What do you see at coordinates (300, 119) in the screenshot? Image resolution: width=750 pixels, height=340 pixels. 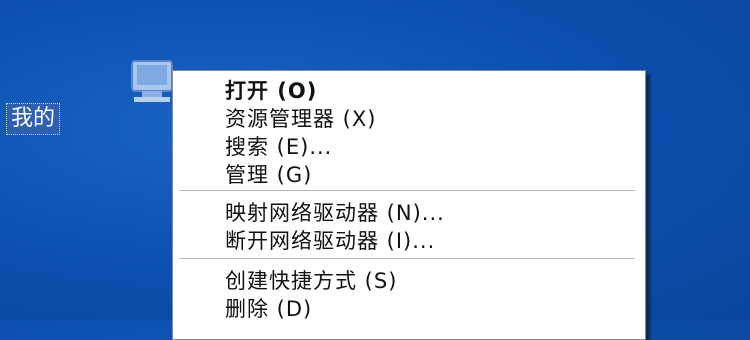 I see `menu-item-explore: 资源管理器 (X)` at bounding box center [300, 119].